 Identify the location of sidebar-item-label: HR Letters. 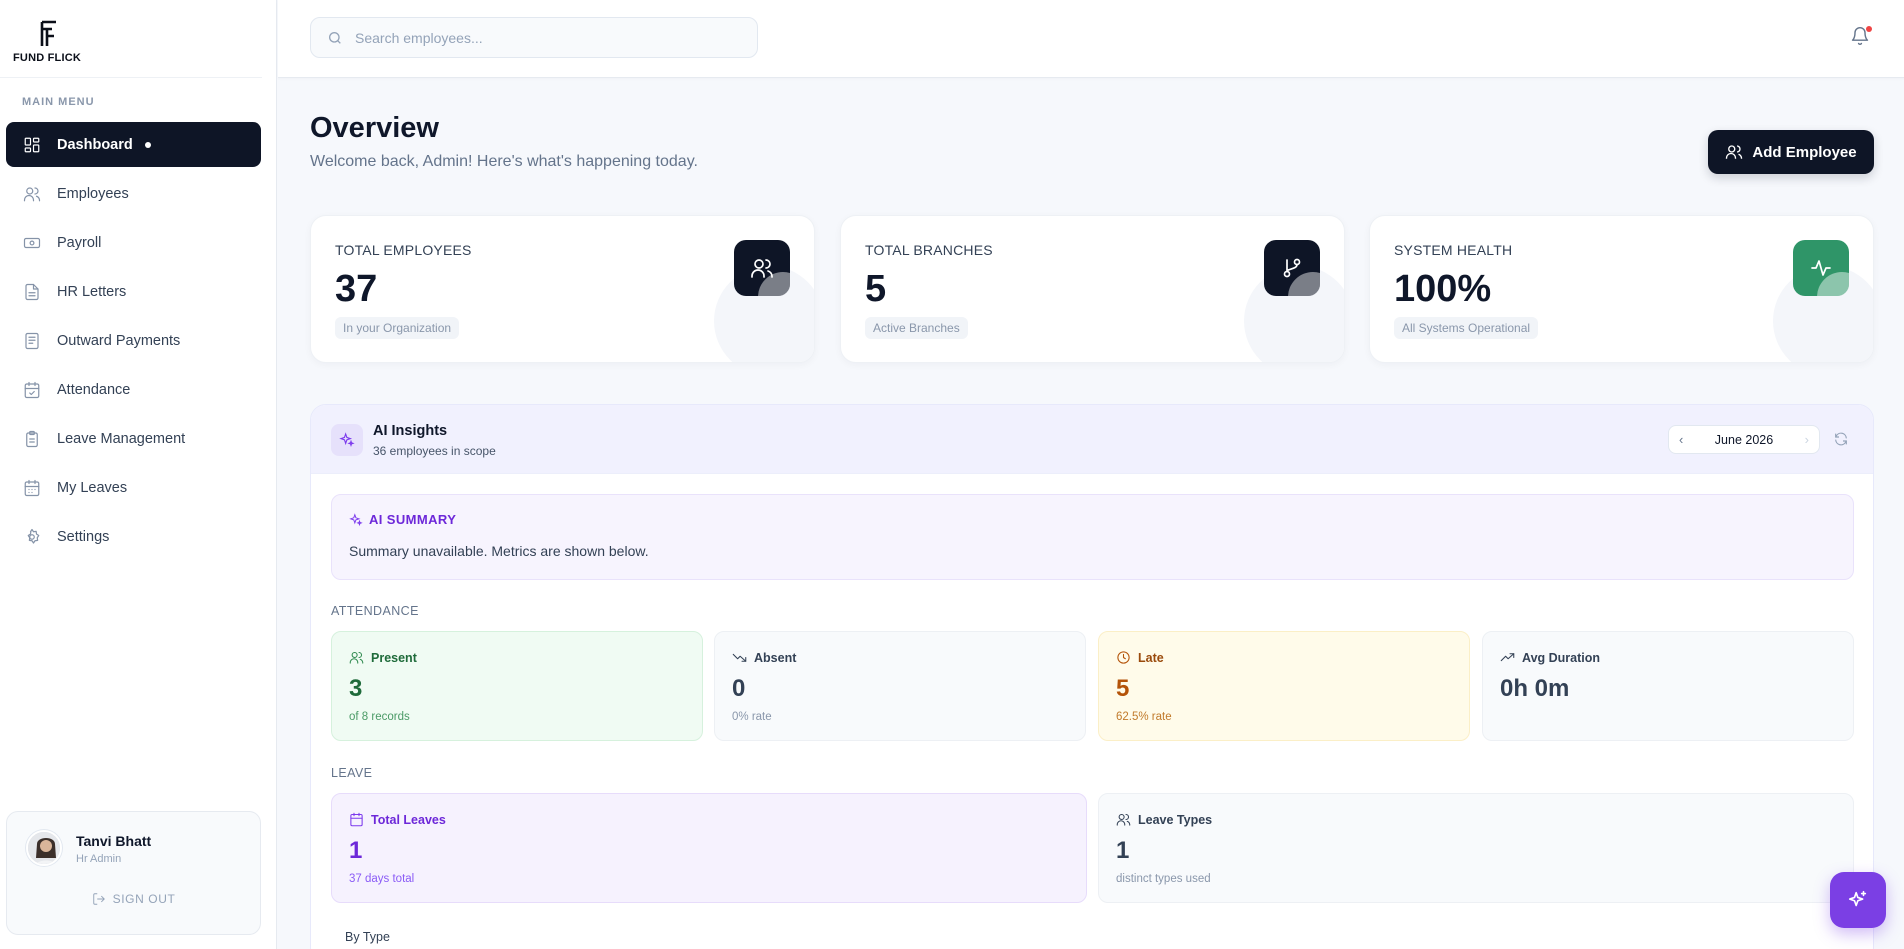
(92, 291).